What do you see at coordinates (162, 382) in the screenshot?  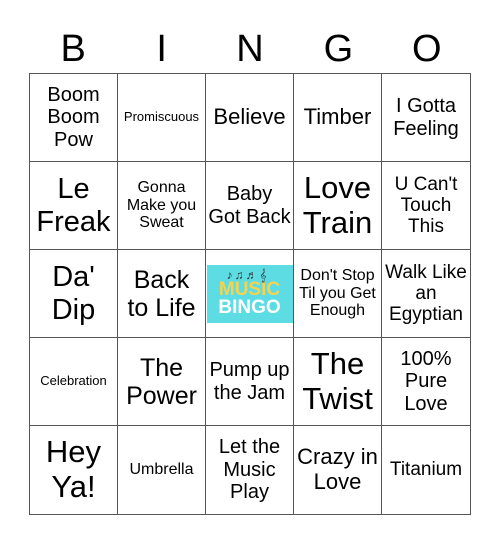 I see `bingo-cell: The Power` at bounding box center [162, 382].